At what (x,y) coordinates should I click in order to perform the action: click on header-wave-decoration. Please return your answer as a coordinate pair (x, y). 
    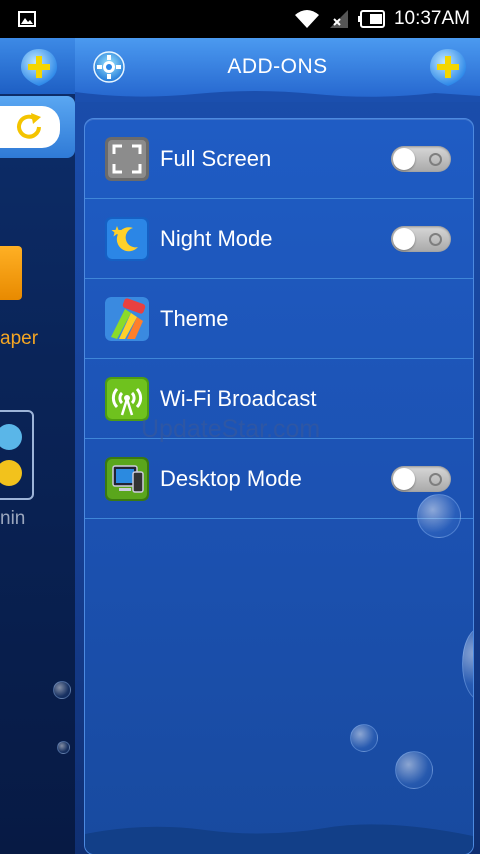
    Looking at the image, I should click on (277, 96).